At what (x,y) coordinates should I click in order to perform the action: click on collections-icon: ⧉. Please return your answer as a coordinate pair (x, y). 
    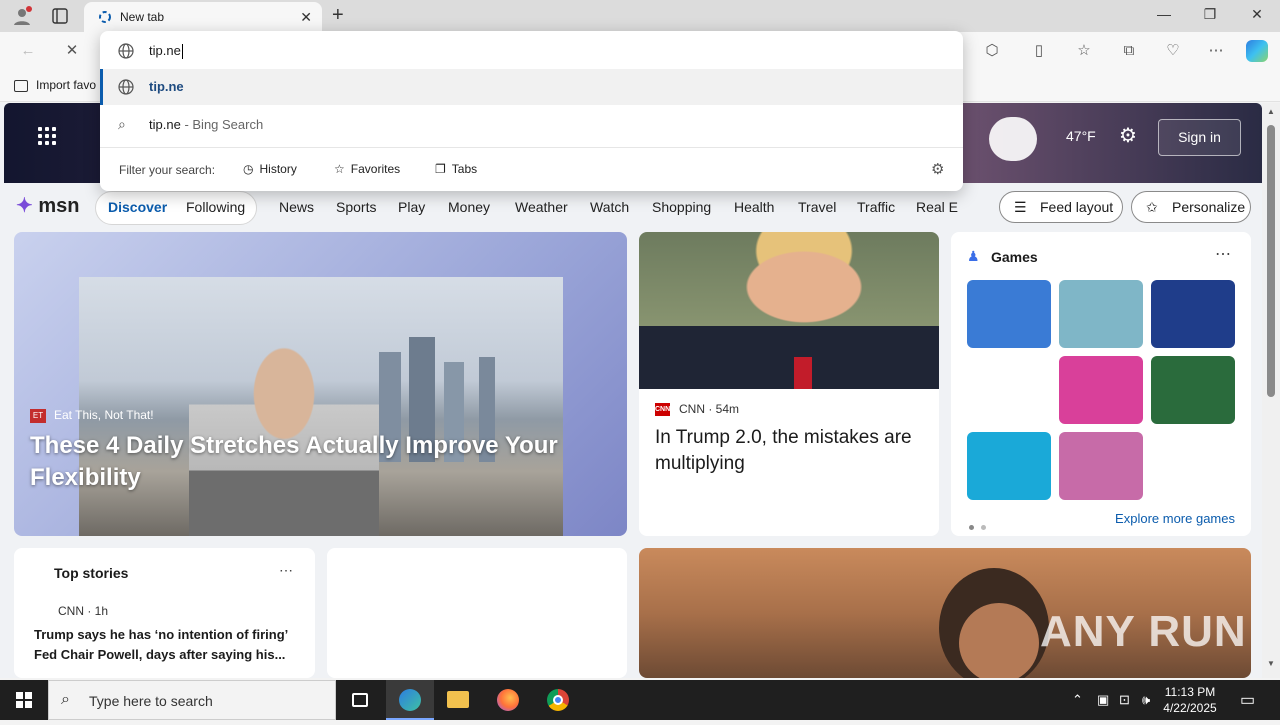
    Looking at the image, I should click on (1129, 51).